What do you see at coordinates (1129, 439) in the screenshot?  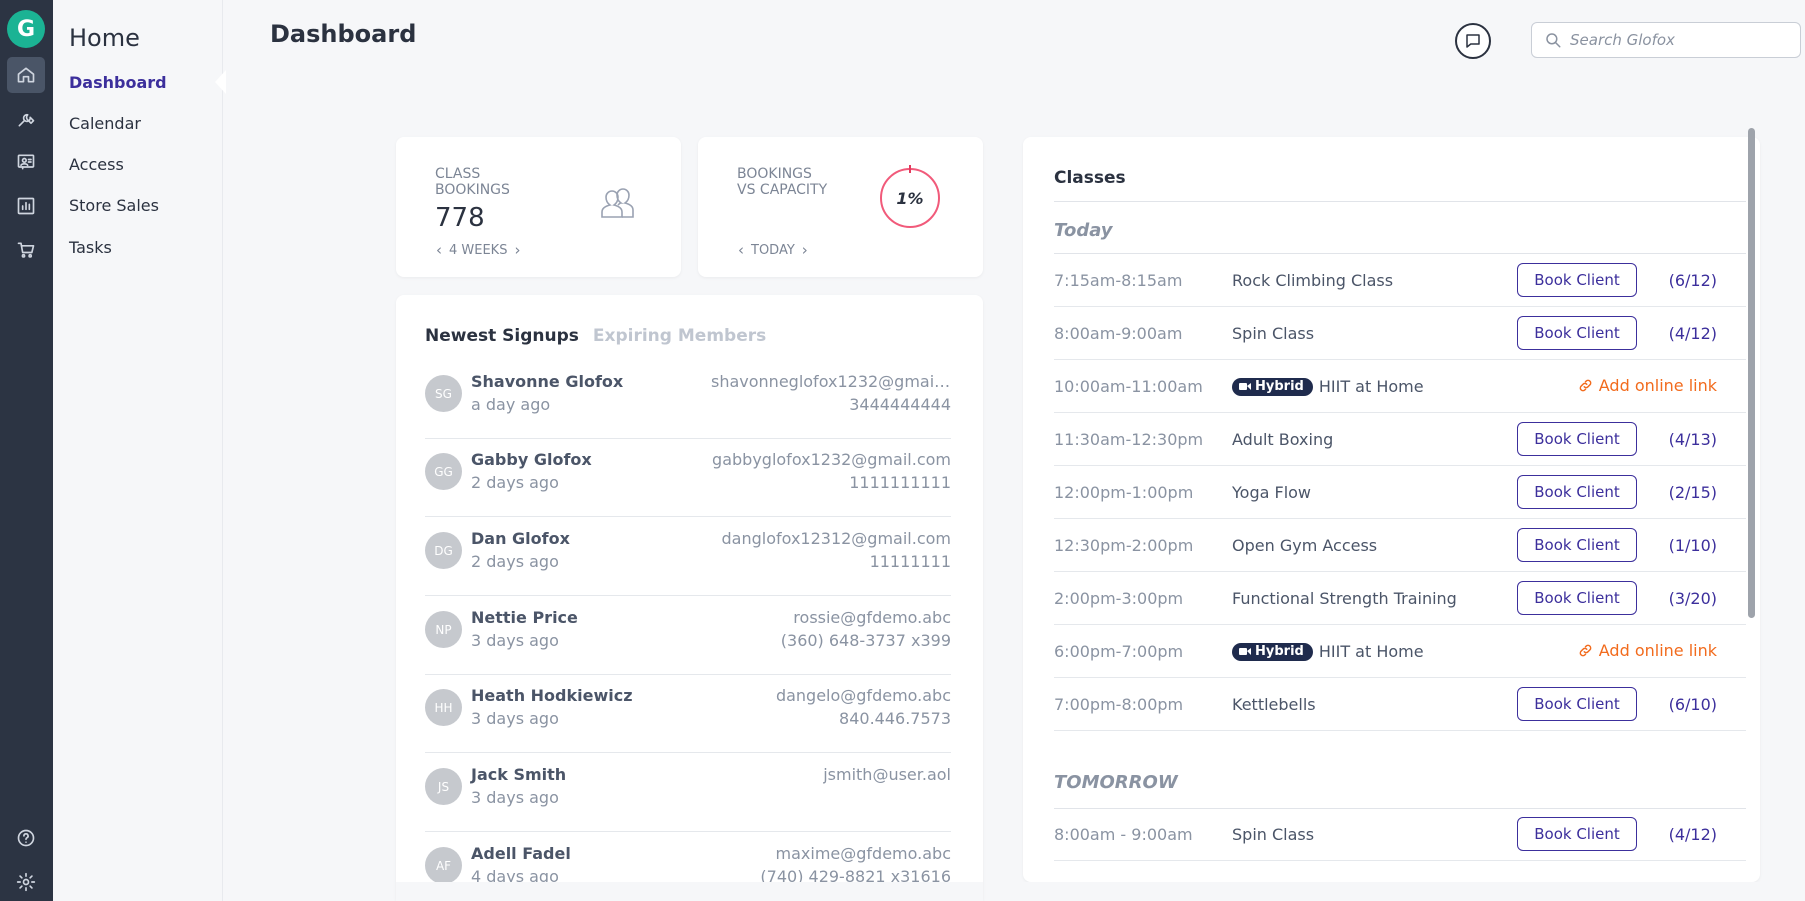 I see `class-time: 11:30am-12:30pm` at bounding box center [1129, 439].